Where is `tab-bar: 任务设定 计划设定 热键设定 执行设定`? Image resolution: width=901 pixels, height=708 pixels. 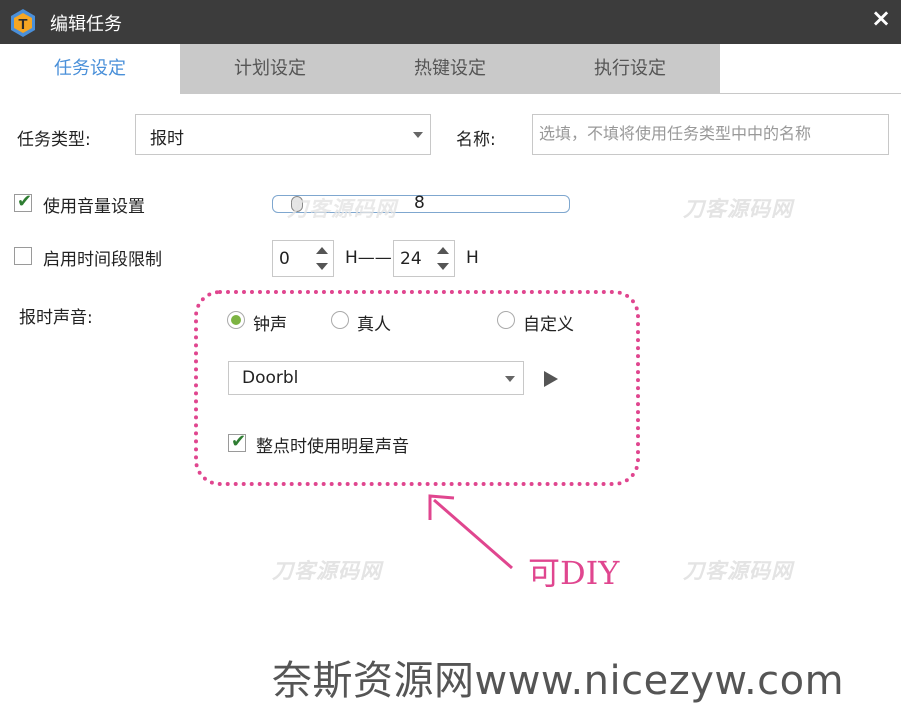
tab-bar: 任务设定 计划设定 热键设定 执行设定 is located at coordinates (450, 69).